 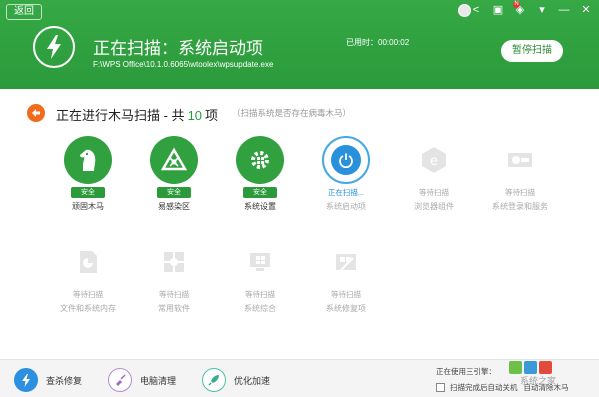 I want to click on close-icon: ✕, so click(x=586, y=10).